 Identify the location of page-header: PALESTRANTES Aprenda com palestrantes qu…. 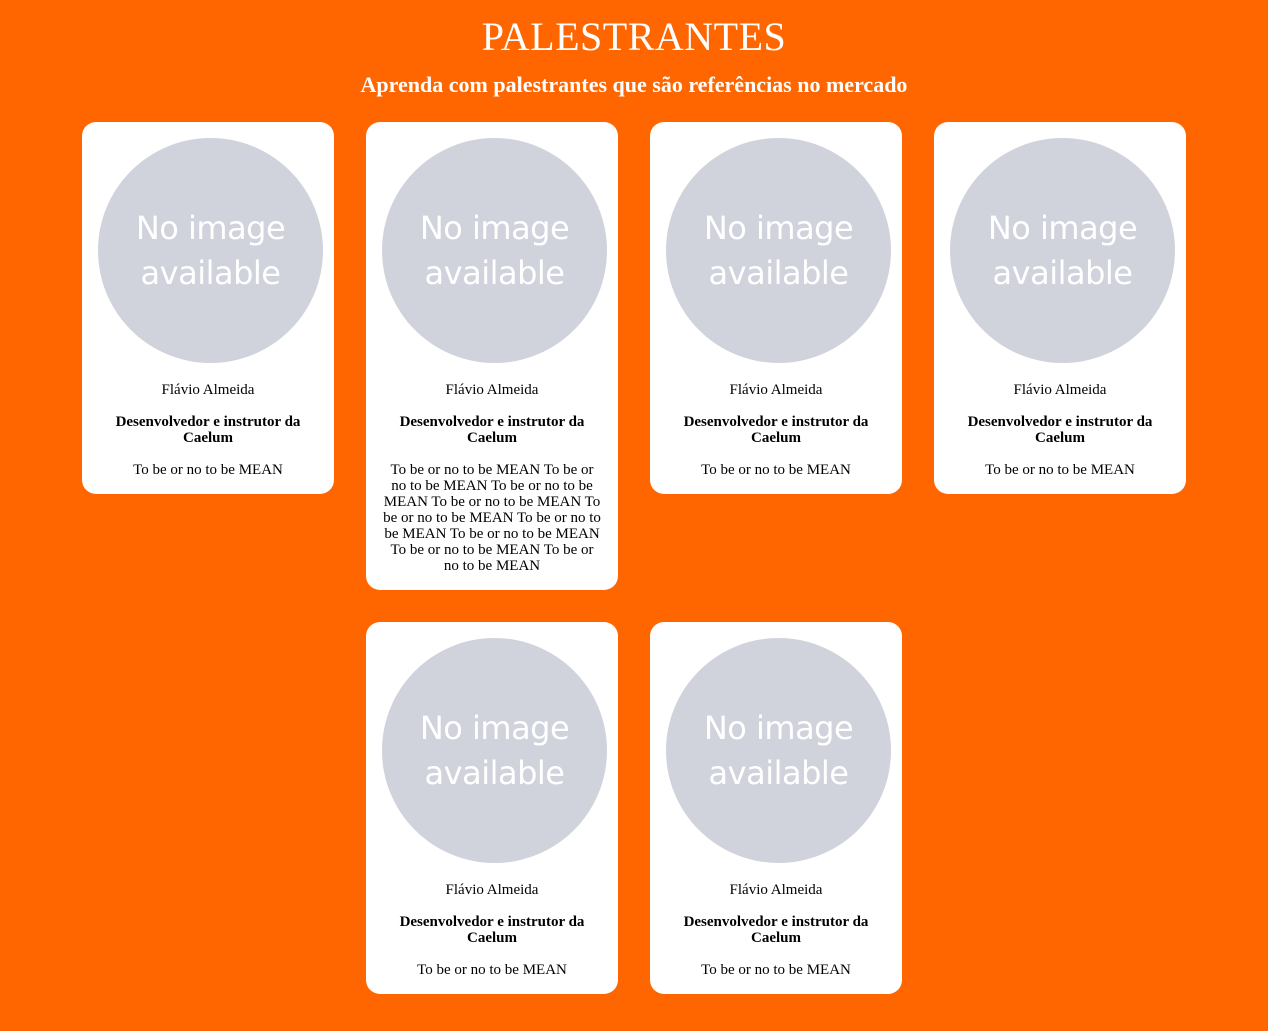
(634, 49).